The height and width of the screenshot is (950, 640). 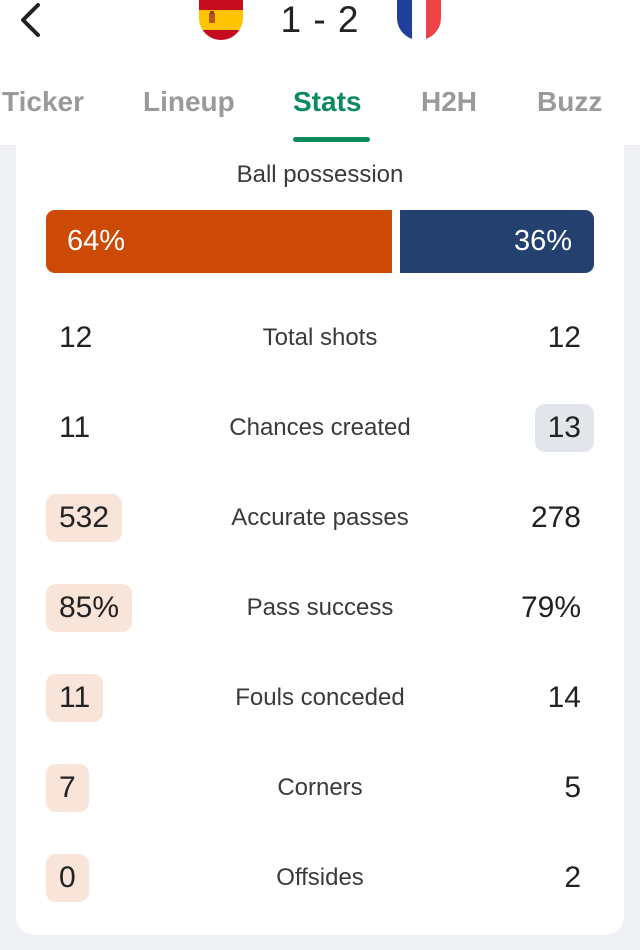 I want to click on active-tab-indicator, so click(x=331, y=139).